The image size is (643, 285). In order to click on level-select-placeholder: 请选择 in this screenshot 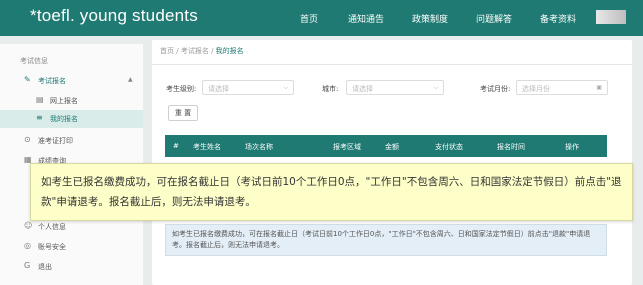, I will do `click(218, 89)`.